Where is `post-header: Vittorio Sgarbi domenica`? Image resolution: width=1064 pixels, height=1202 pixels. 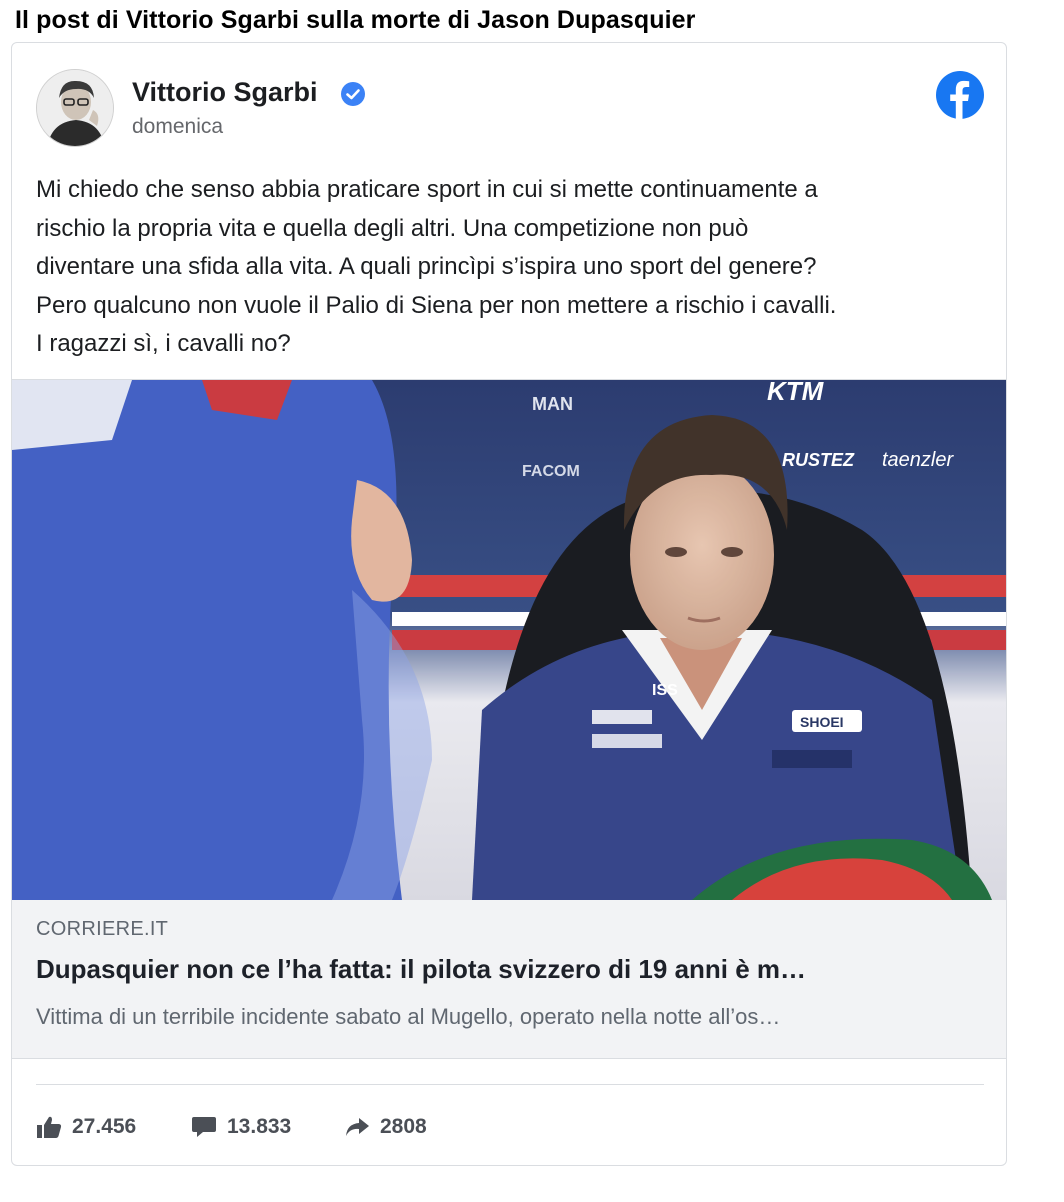
post-header: Vittorio Sgarbi domenica is located at coordinates (509, 103).